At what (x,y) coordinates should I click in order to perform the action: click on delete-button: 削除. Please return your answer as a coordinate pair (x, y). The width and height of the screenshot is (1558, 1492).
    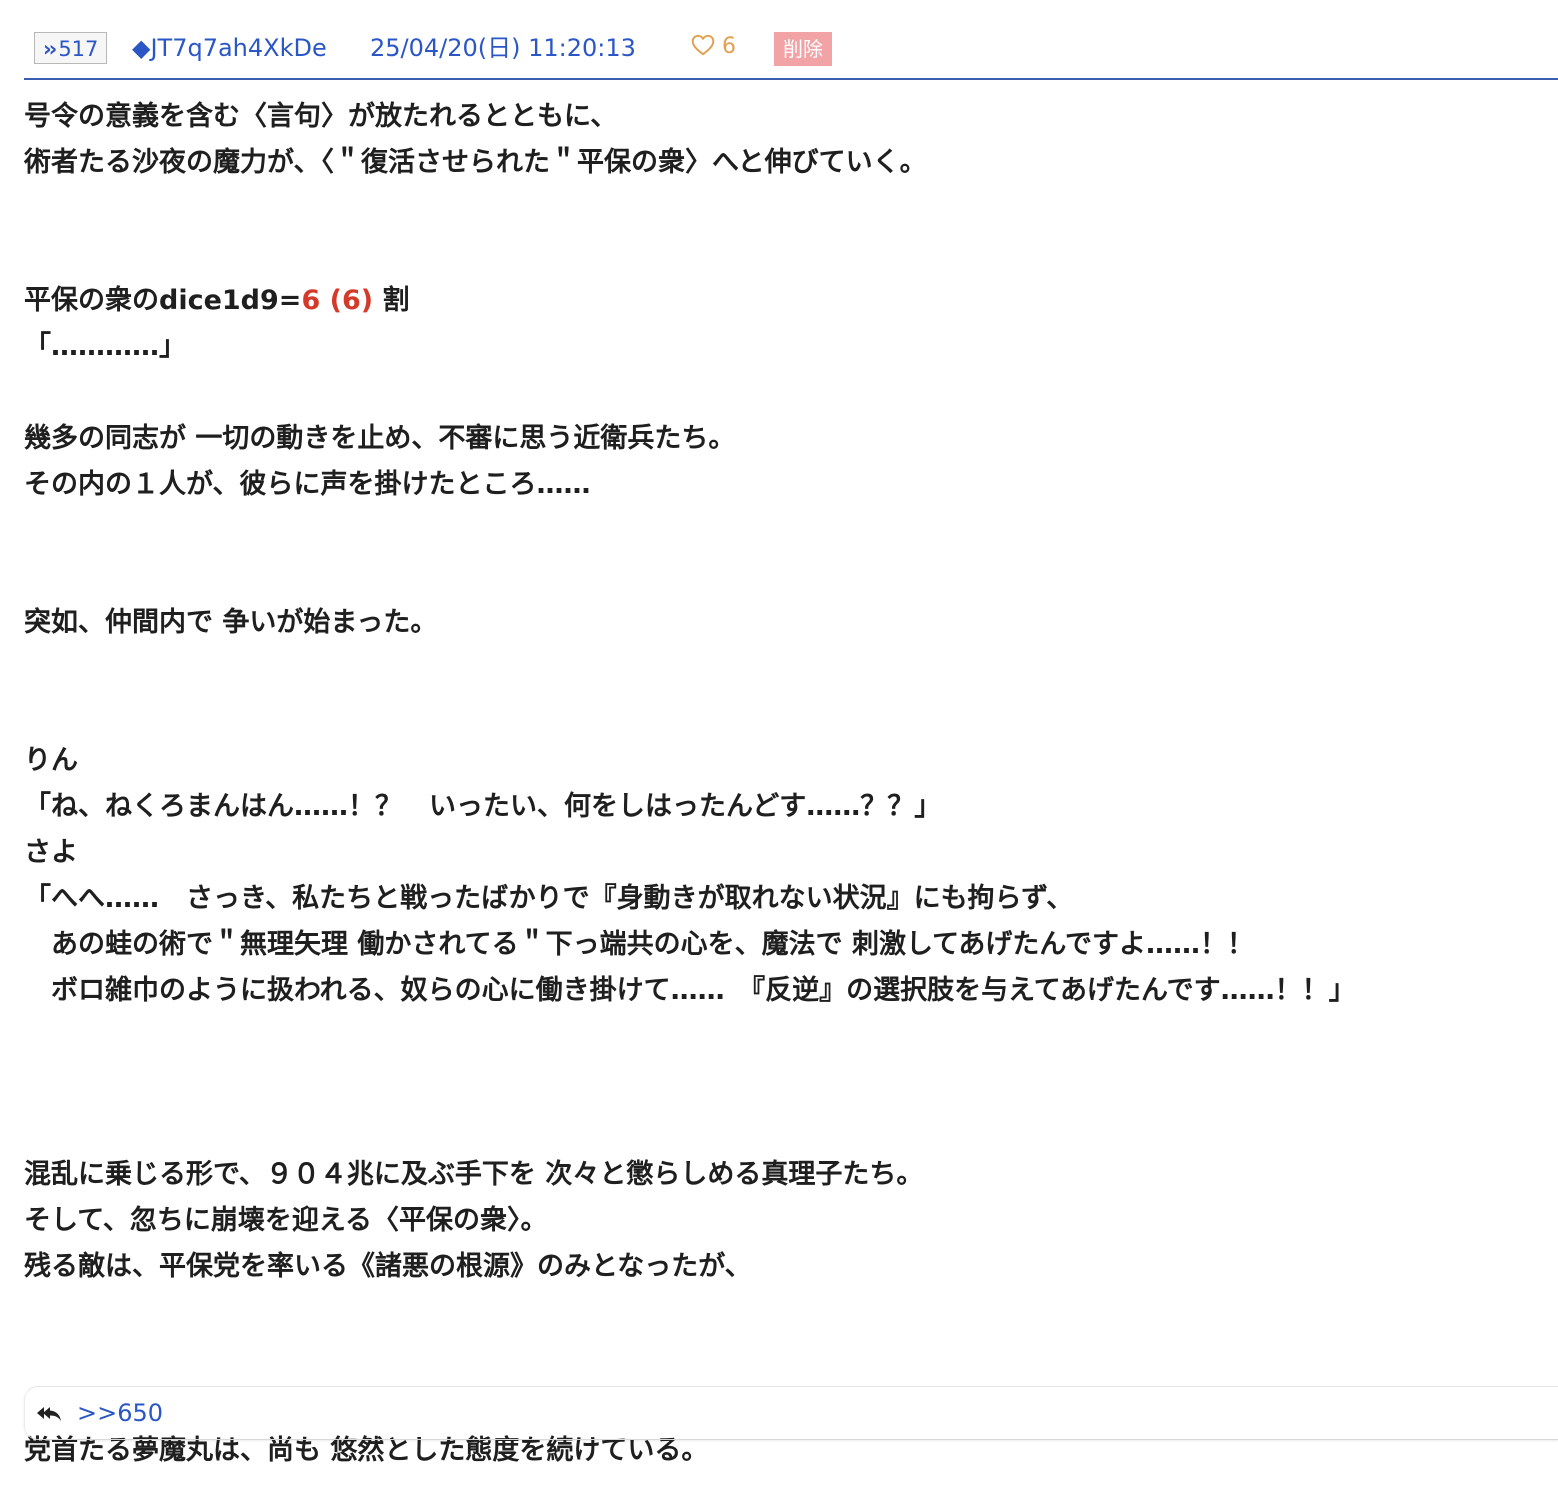
    Looking at the image, I should click on (803, 49).